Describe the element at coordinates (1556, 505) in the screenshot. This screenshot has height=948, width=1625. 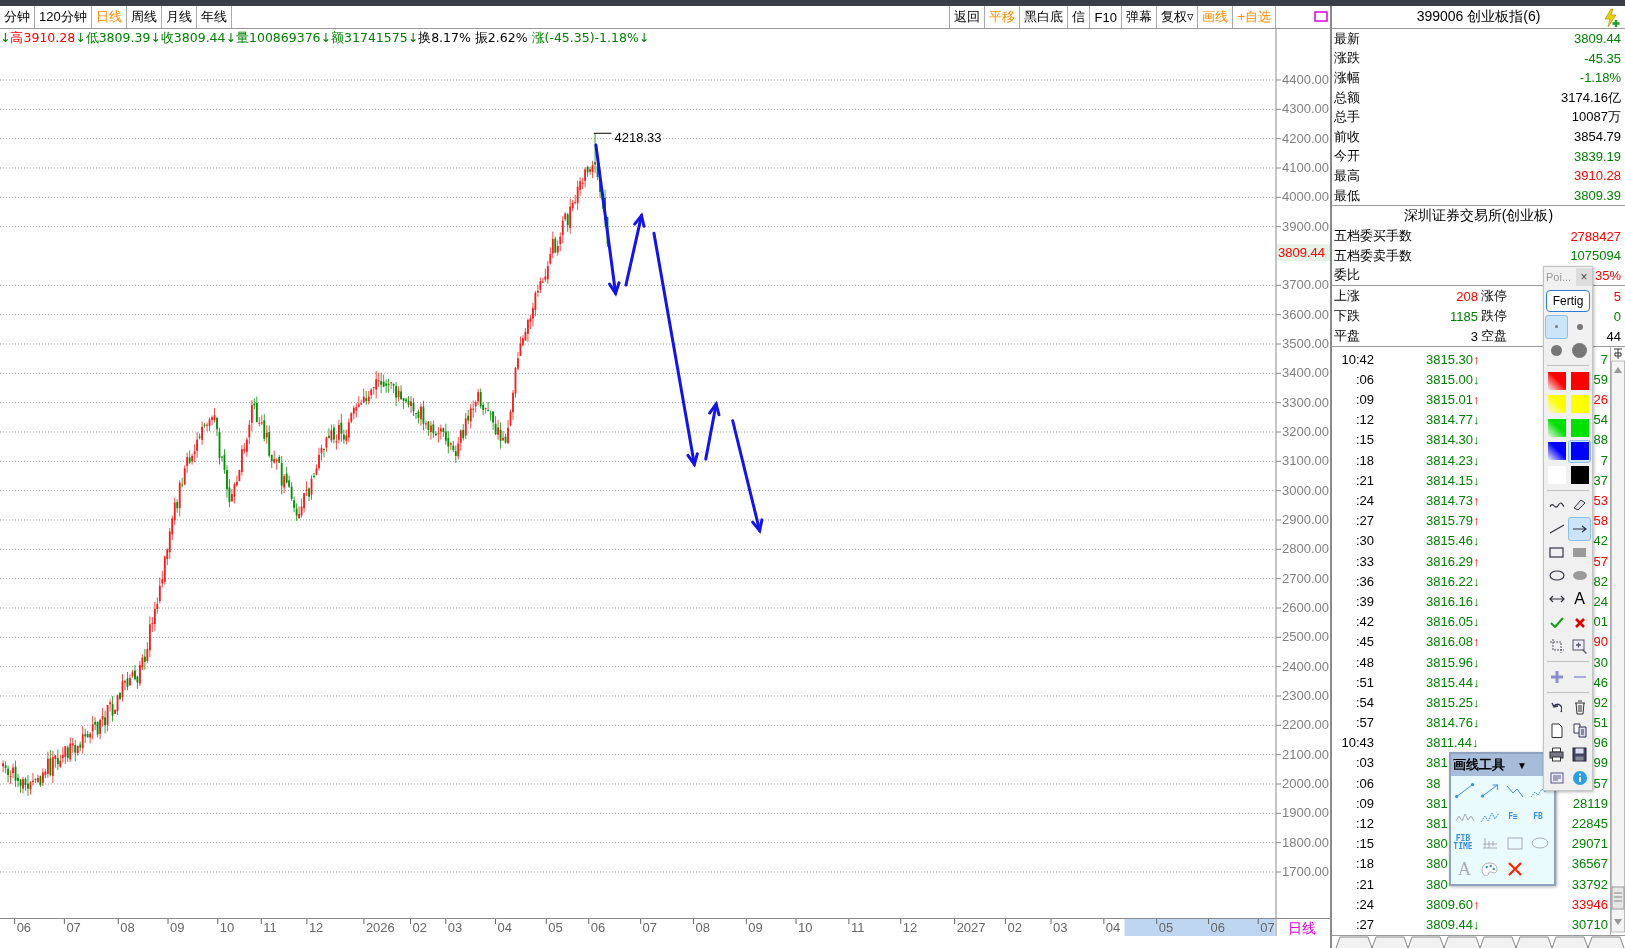
I see `curve-icon` at that location.